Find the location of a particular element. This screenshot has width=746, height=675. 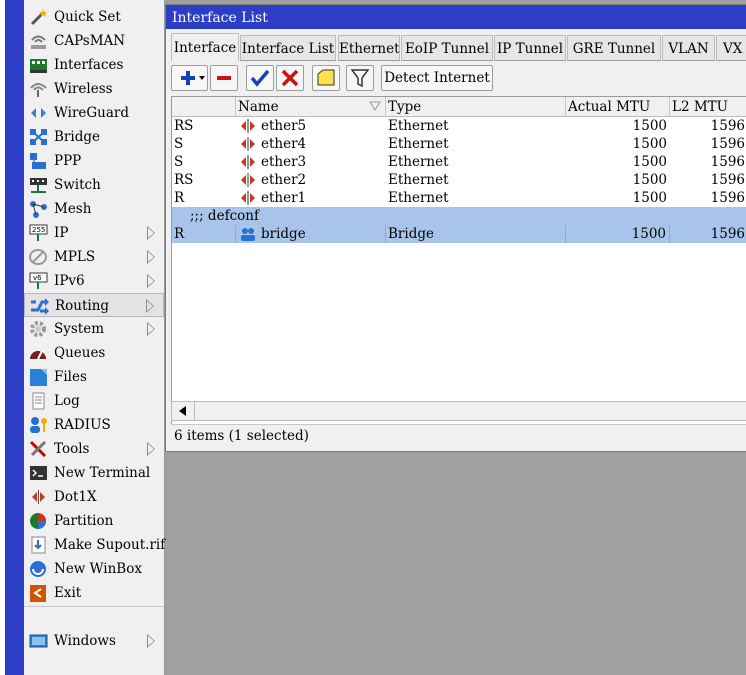

toolbar: Detect Internet is located at coordinates (456, 78).